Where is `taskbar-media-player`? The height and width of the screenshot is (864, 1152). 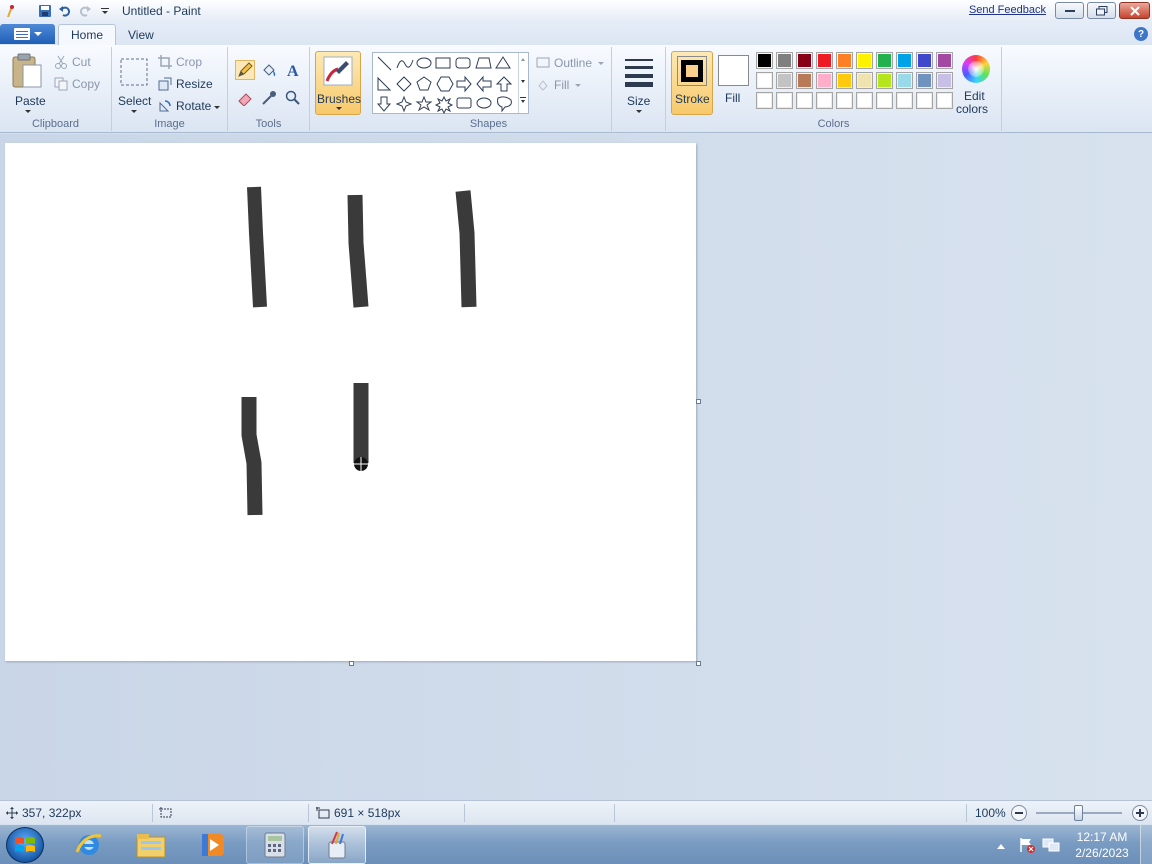 taskbar-media-player is located at coordinates (213, 845).